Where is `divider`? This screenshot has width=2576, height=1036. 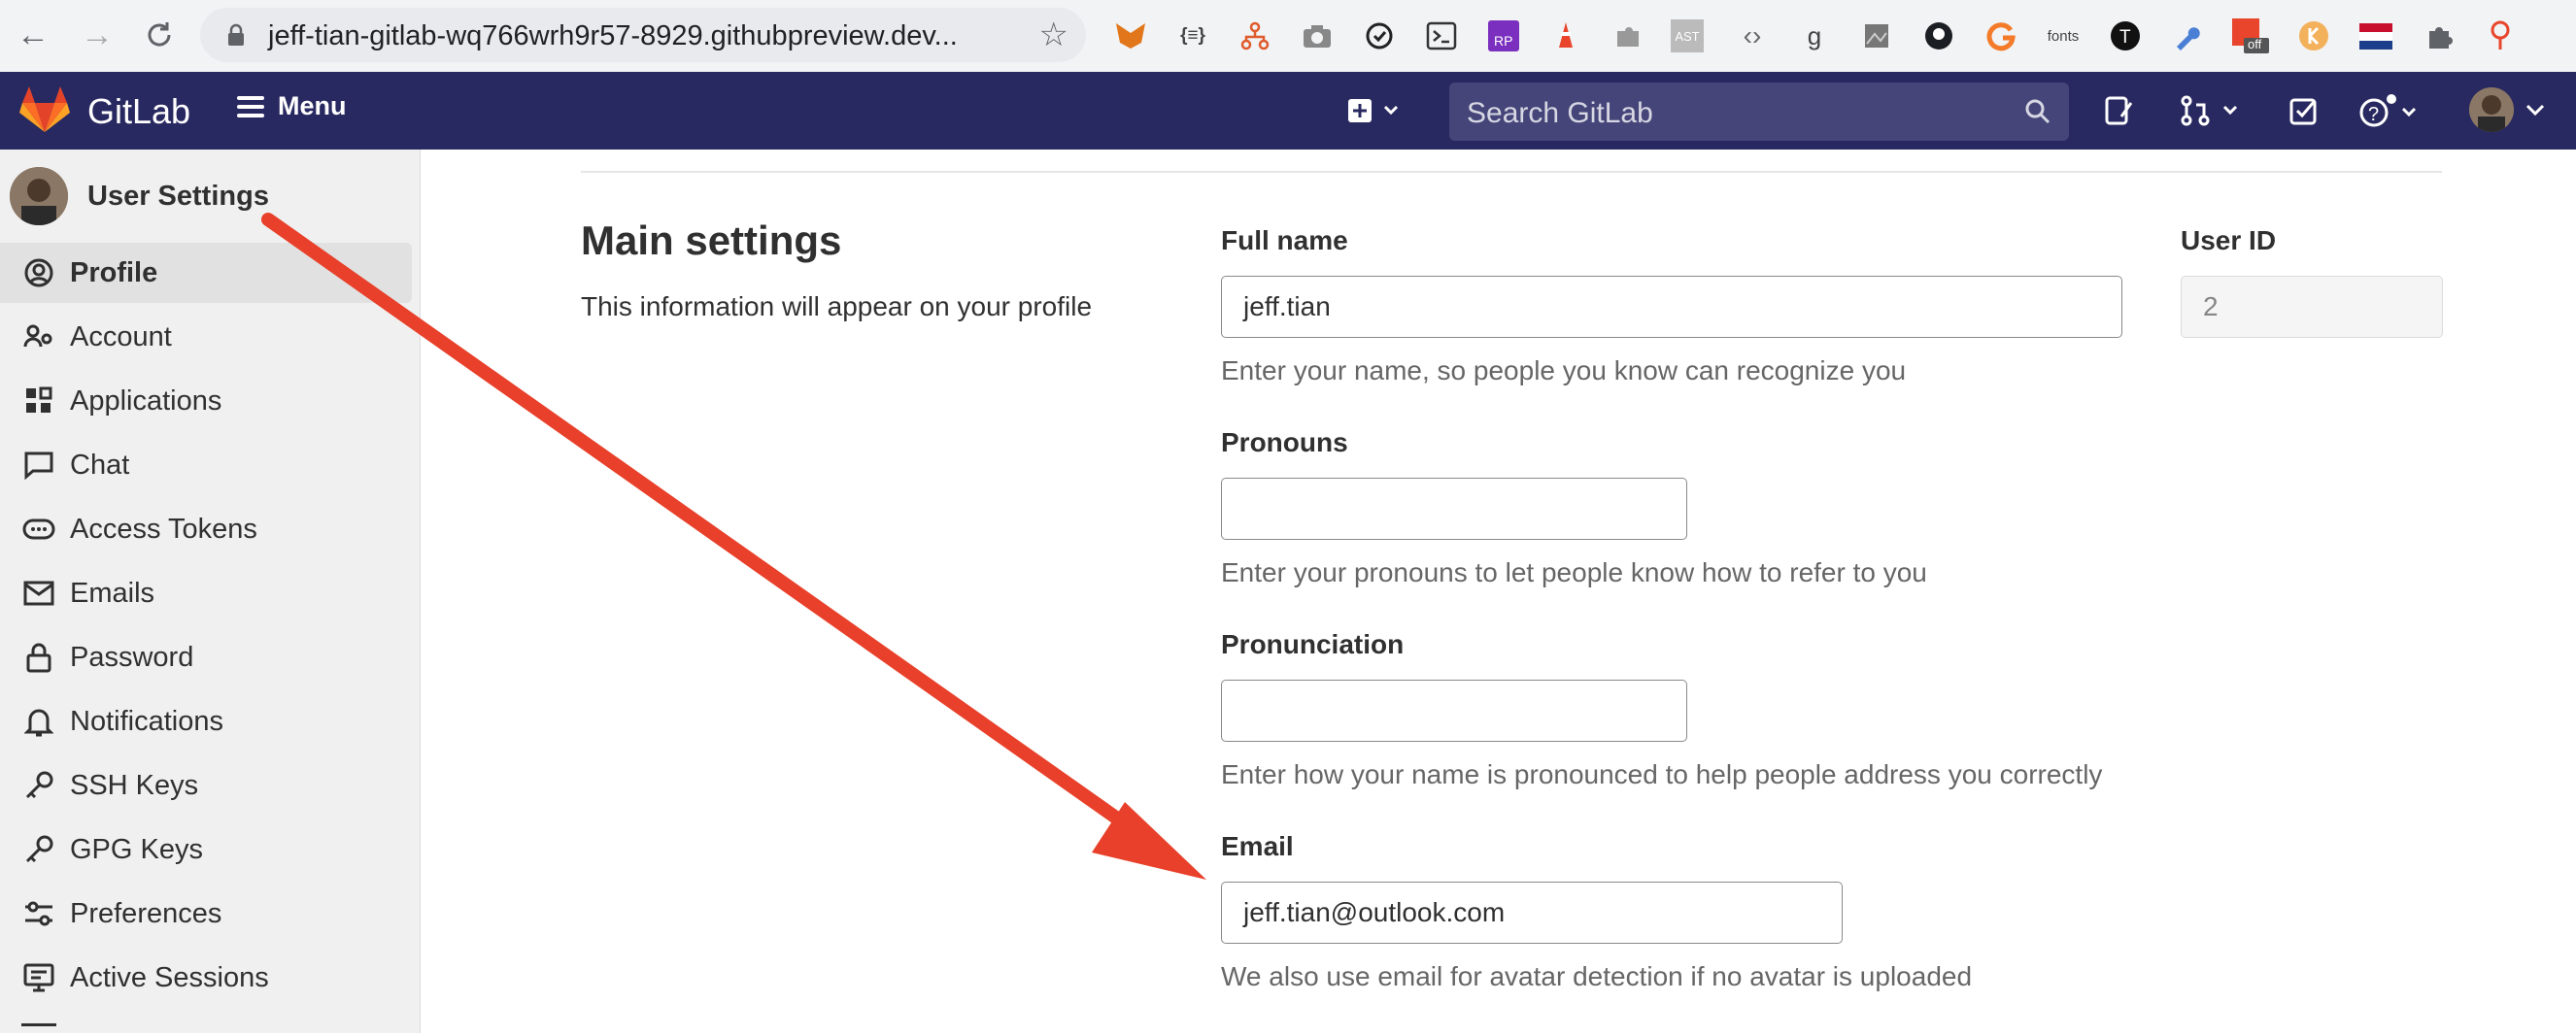
divider is located at coordinates (1511, 172).